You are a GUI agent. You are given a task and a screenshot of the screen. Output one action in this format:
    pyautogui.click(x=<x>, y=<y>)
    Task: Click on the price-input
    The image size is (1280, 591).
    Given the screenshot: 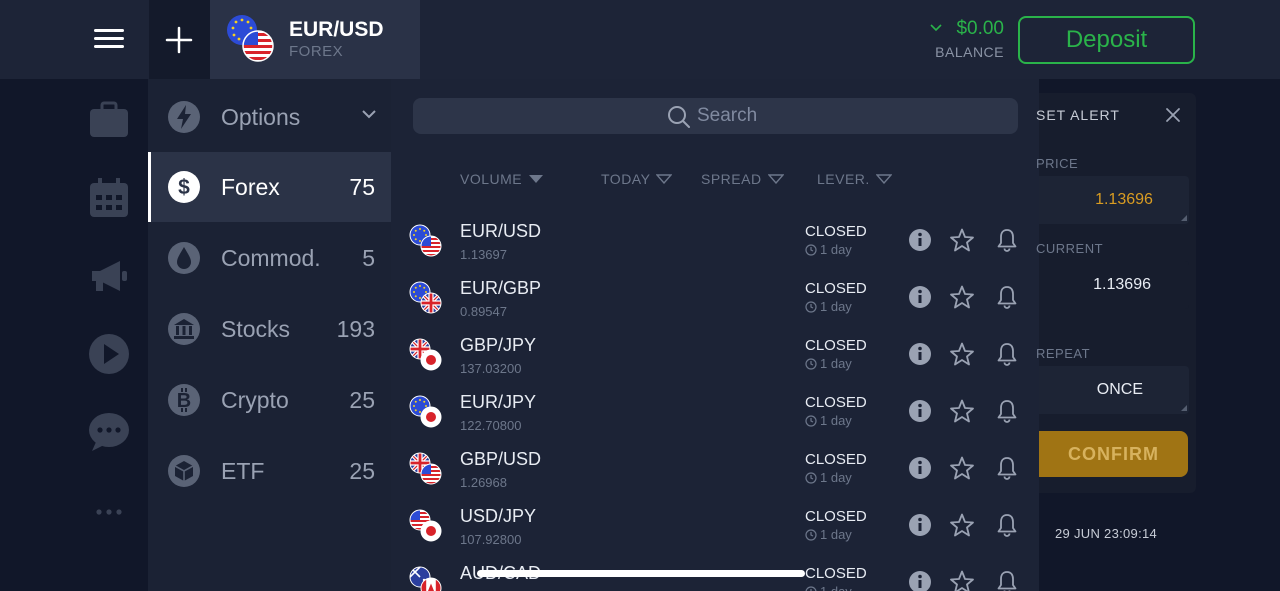 What is the action you would take?
    pyautogui.click(x=1114, y=200)
    